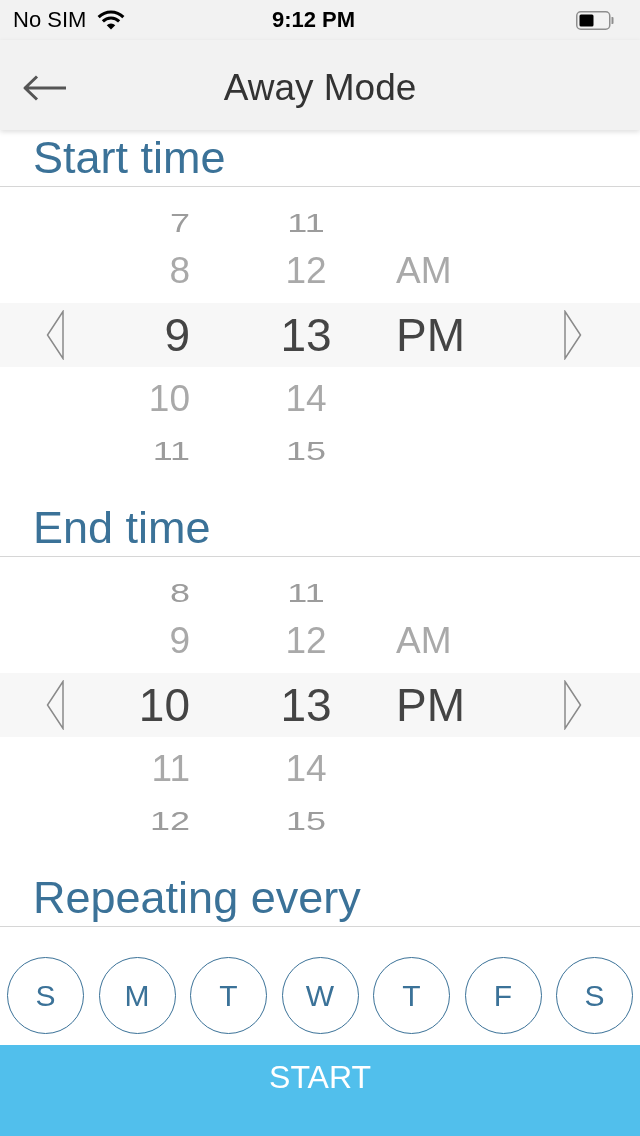 The width and height of the screenshot is (640, 1136). What do you see at coordinates (595, 20) in the screenshot?
I see `battery-icon` at bounding box center [595, 20].